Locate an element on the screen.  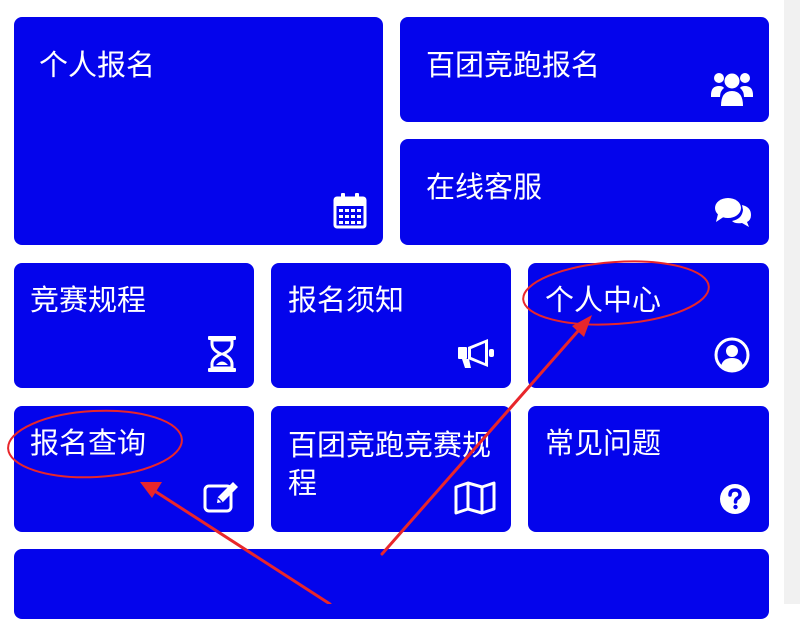
question-circle-icon is located at coordinates (735, 499).